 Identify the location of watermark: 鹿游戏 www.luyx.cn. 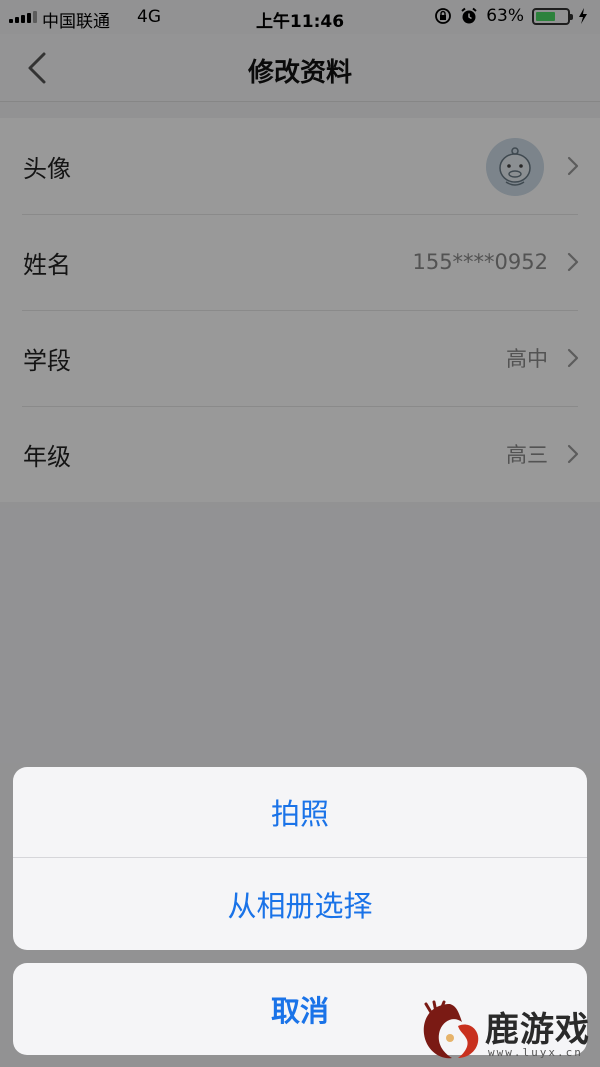
(509, 1031).